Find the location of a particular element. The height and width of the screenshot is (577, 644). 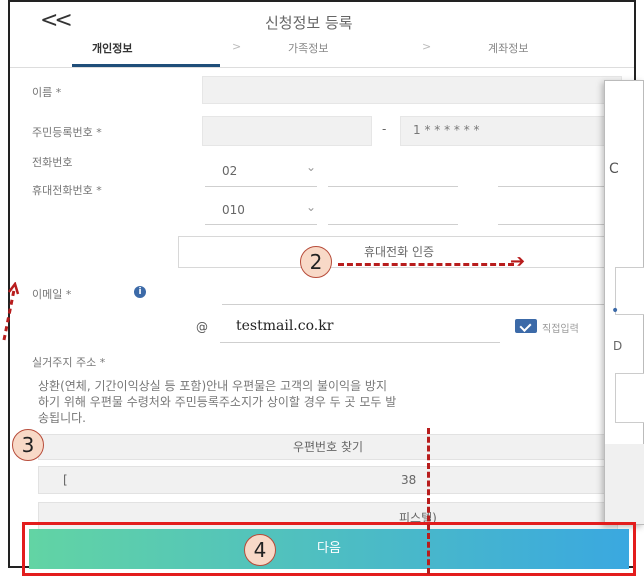

annotation-line is located at coordinates (428, 501).